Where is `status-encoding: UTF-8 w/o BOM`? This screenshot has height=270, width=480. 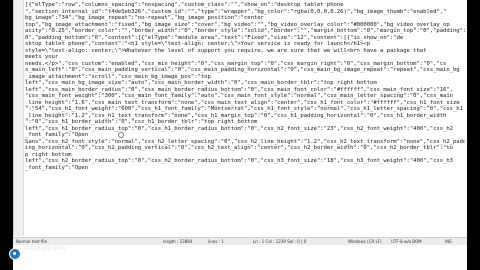 status-encoding: UTF-8 w/o BOM is located at coordinates (406, 241).